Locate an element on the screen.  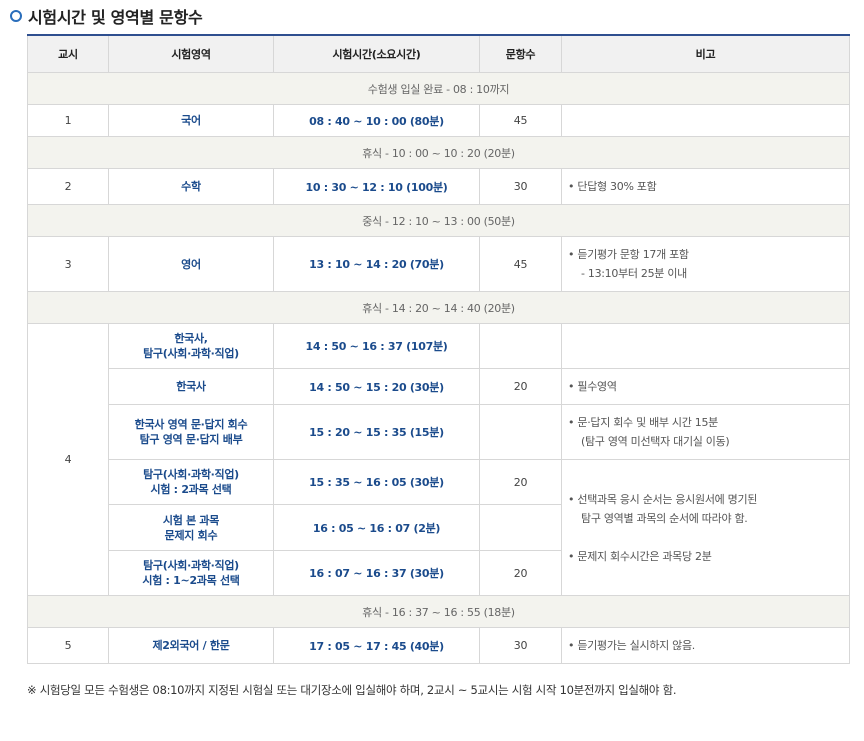
section-heading: 시험시간 및 영역별 문항수 is located at coordinates (106, 16).